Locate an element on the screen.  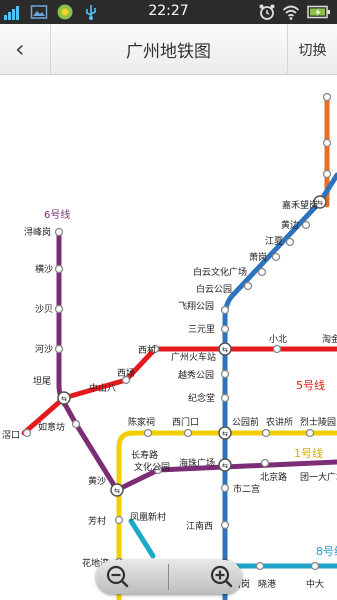
station-label: 白云公园 is located at coordinates (214, 289).